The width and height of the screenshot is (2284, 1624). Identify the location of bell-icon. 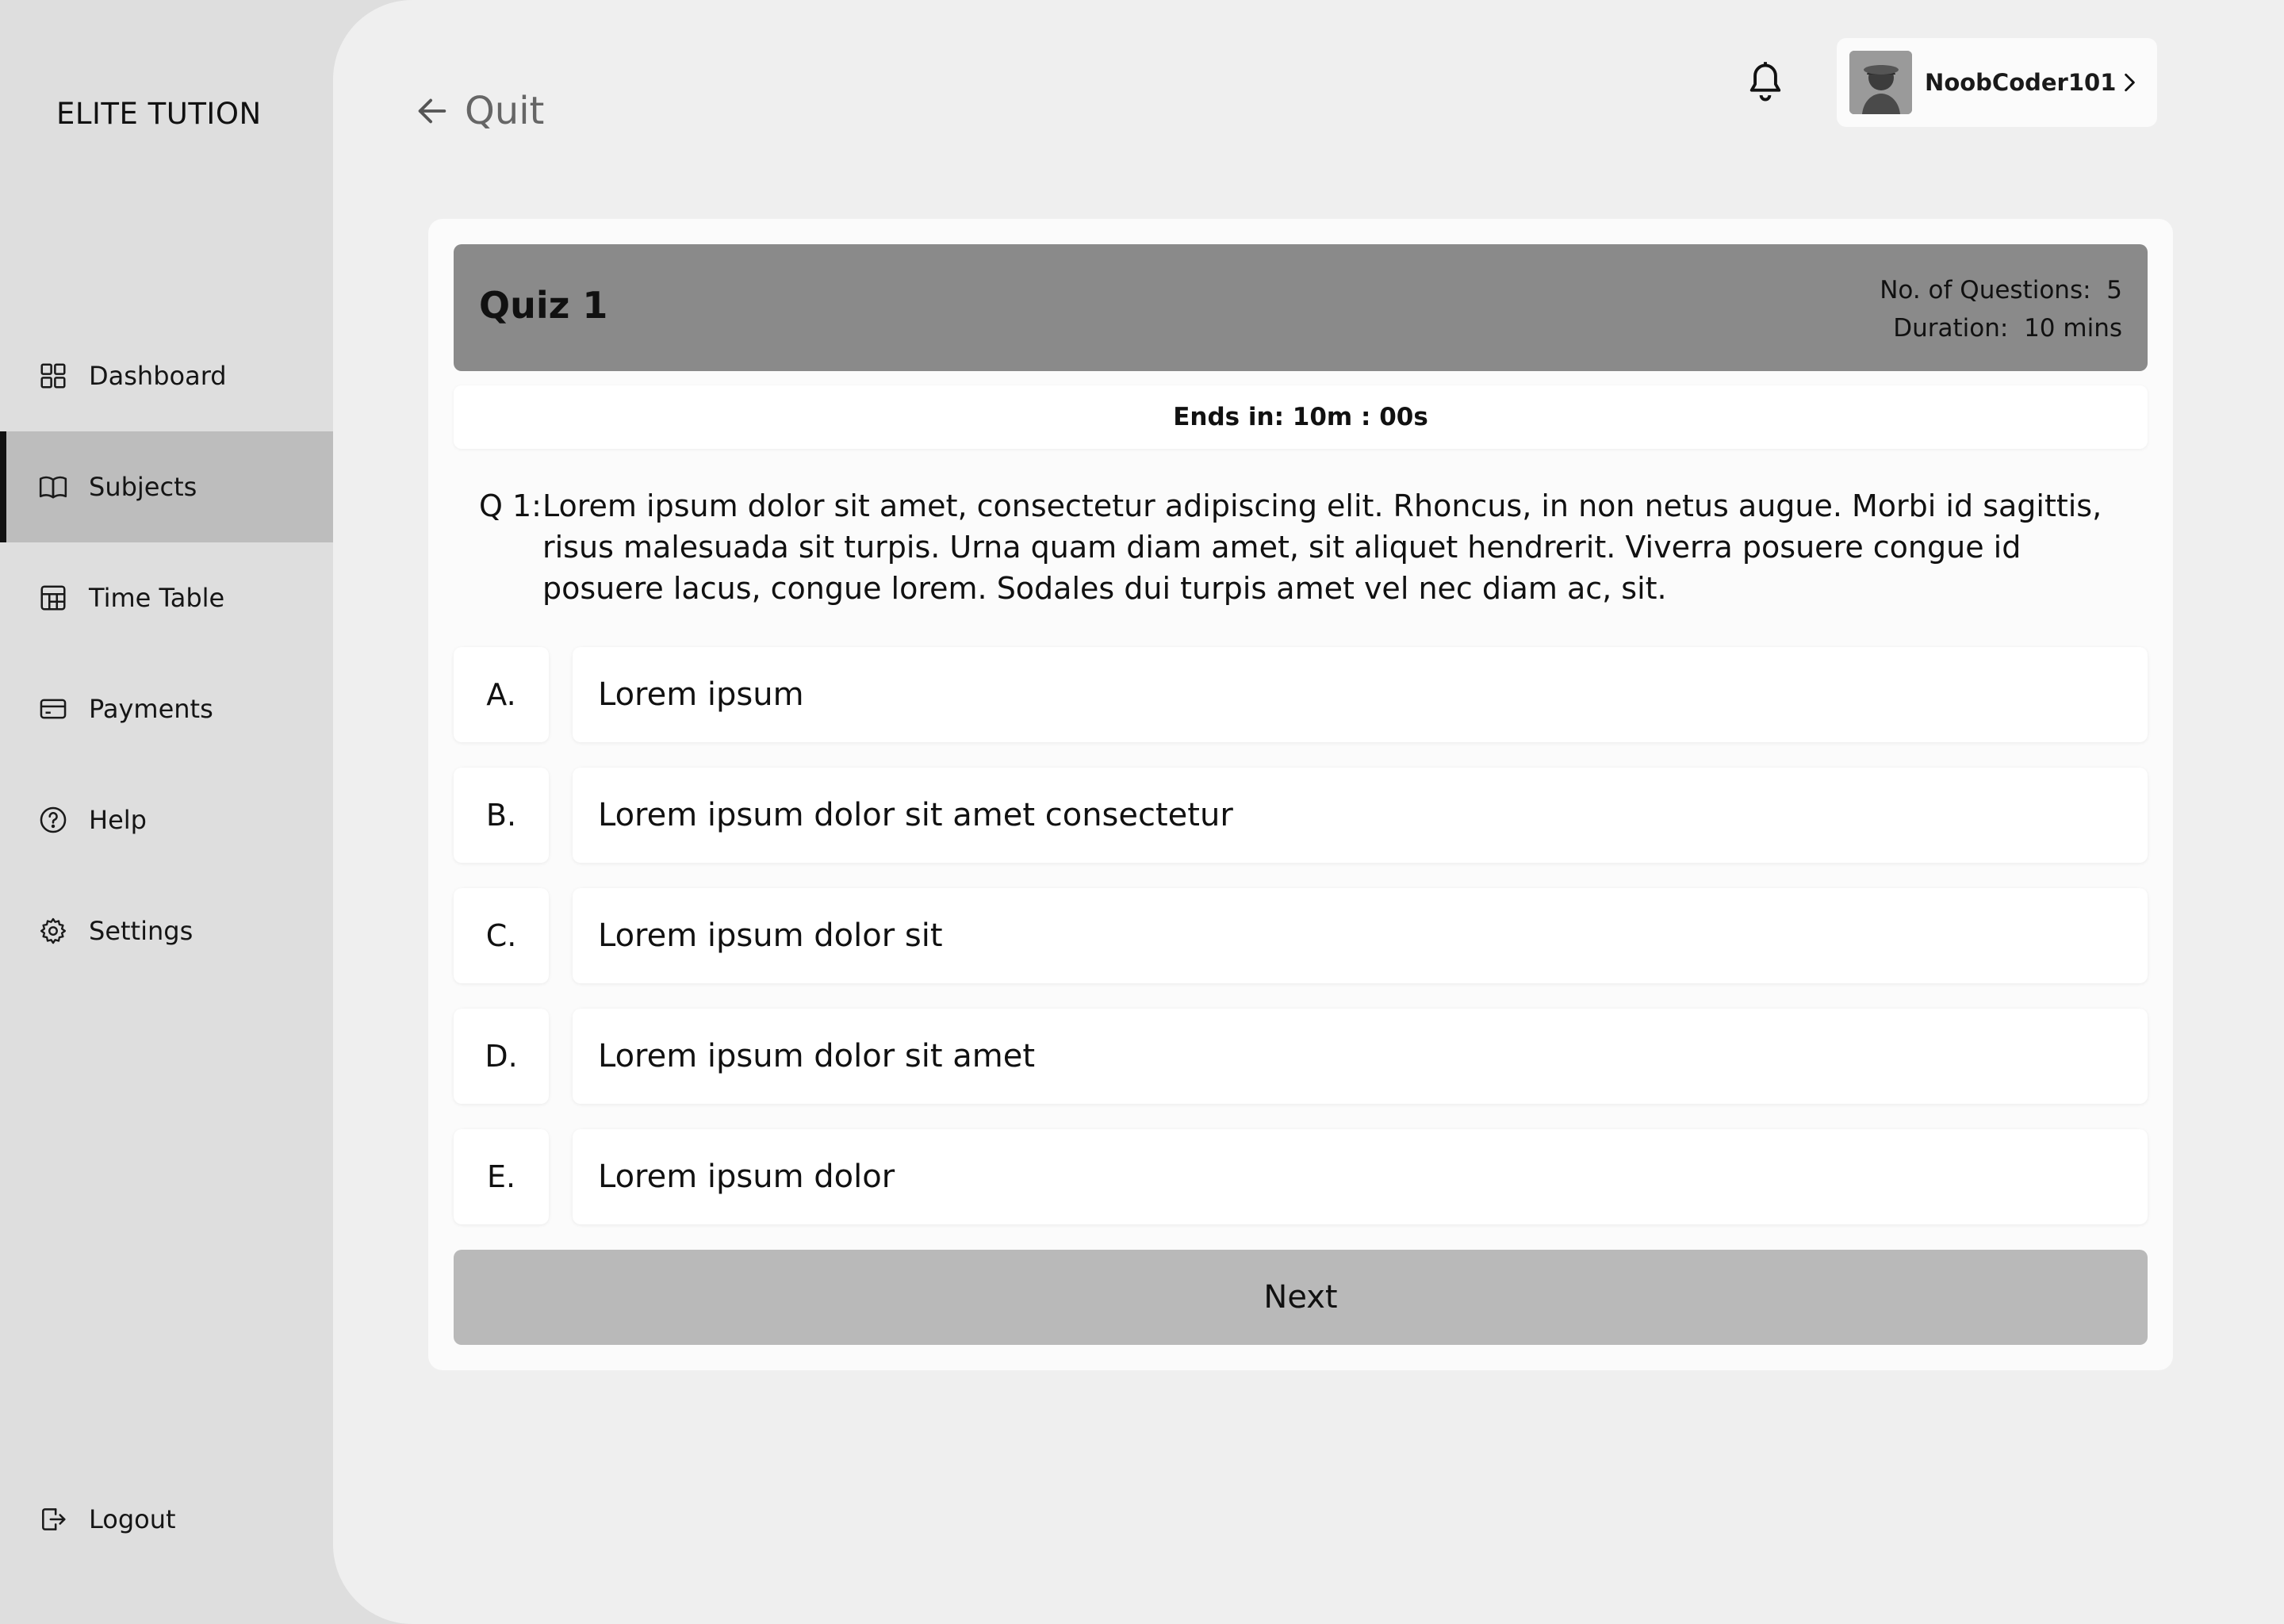
(1765, 82).